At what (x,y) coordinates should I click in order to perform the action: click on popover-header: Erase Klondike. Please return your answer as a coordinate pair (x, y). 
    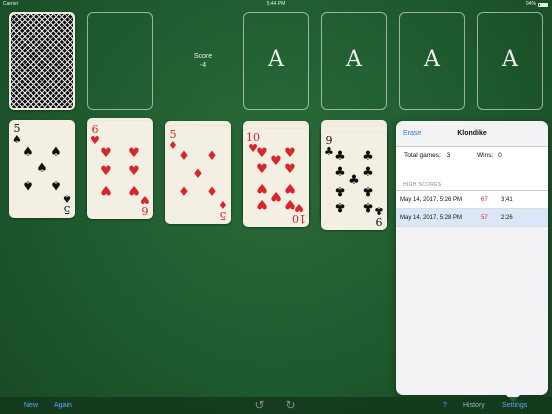
    Looking at the image, I should click on (472, 134).